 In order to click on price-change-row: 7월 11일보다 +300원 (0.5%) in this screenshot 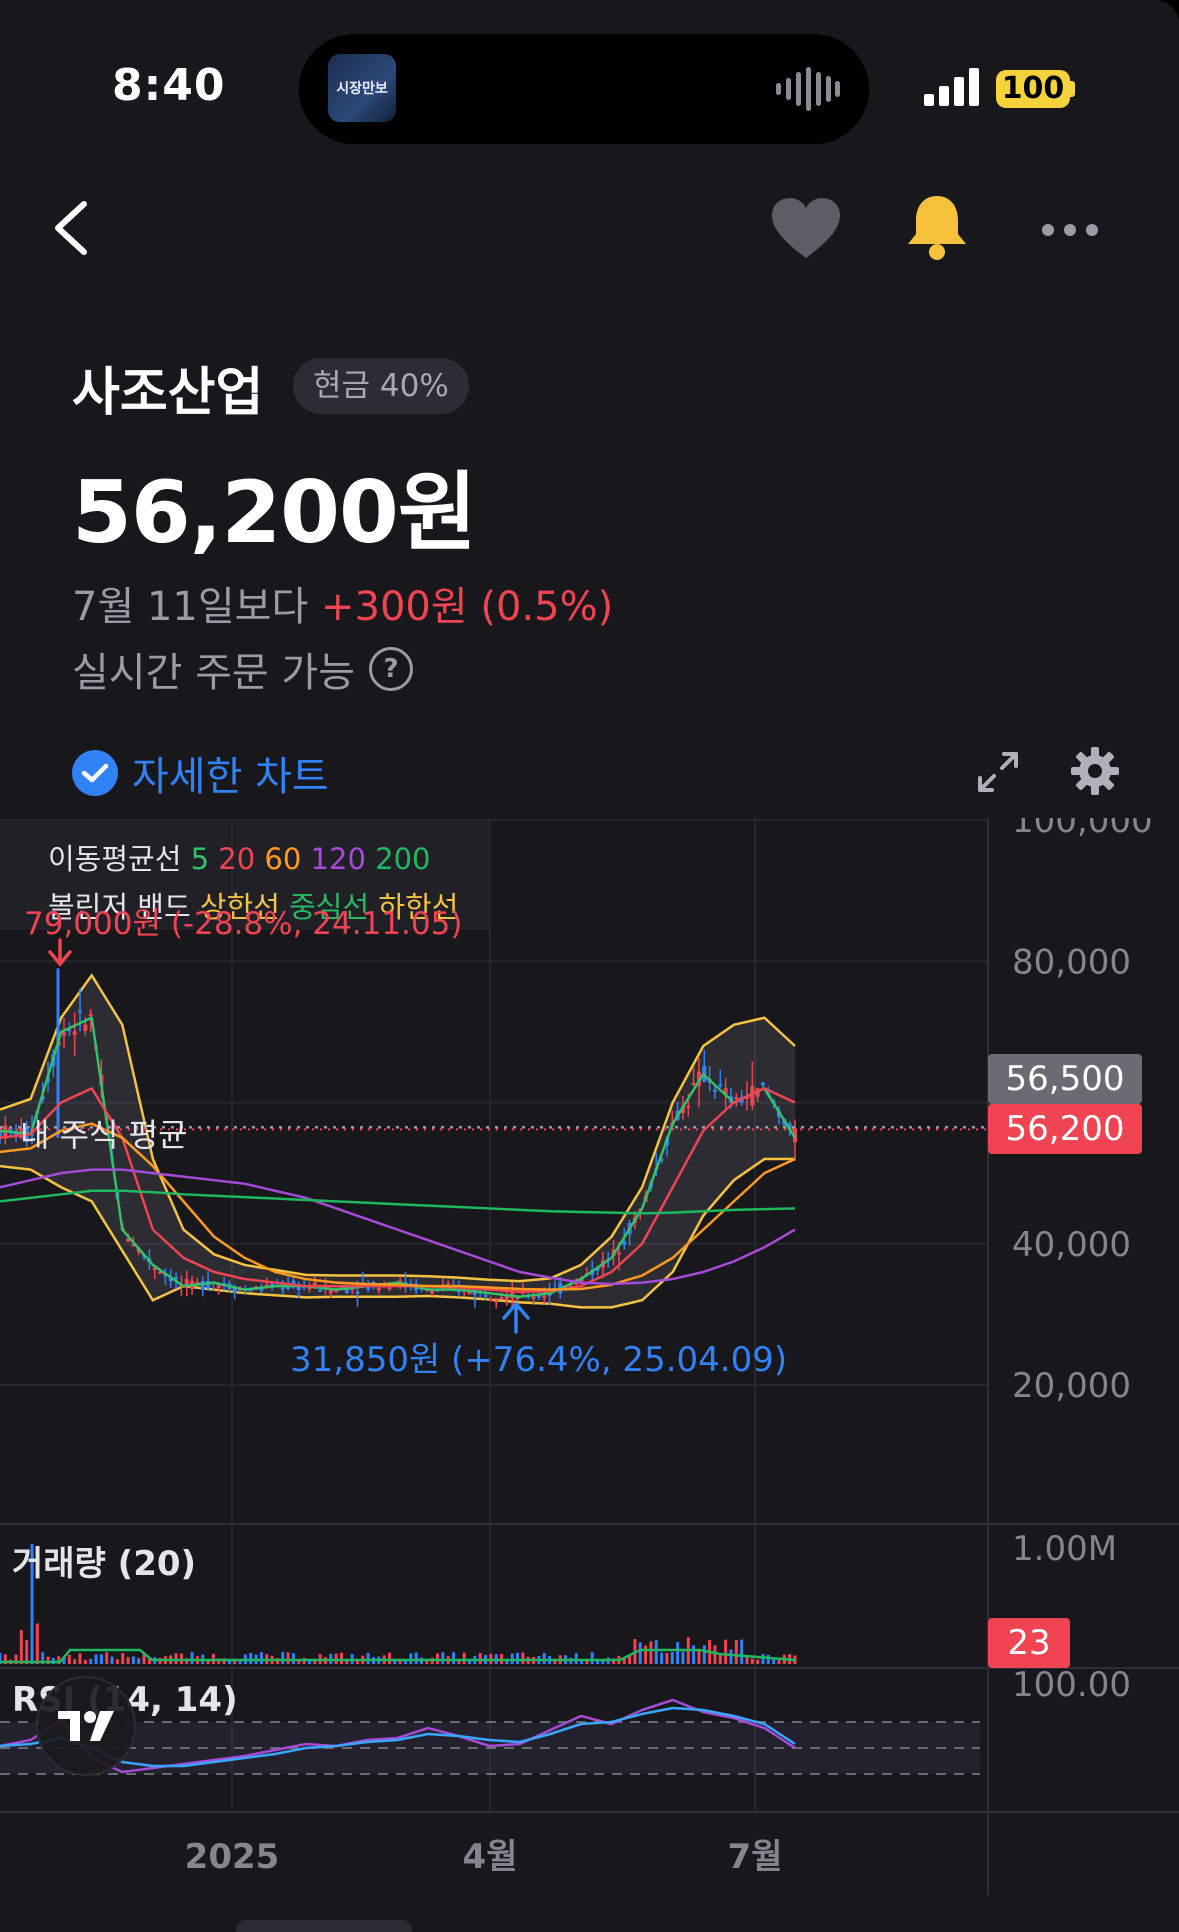, I will do `click(342, 603)`.